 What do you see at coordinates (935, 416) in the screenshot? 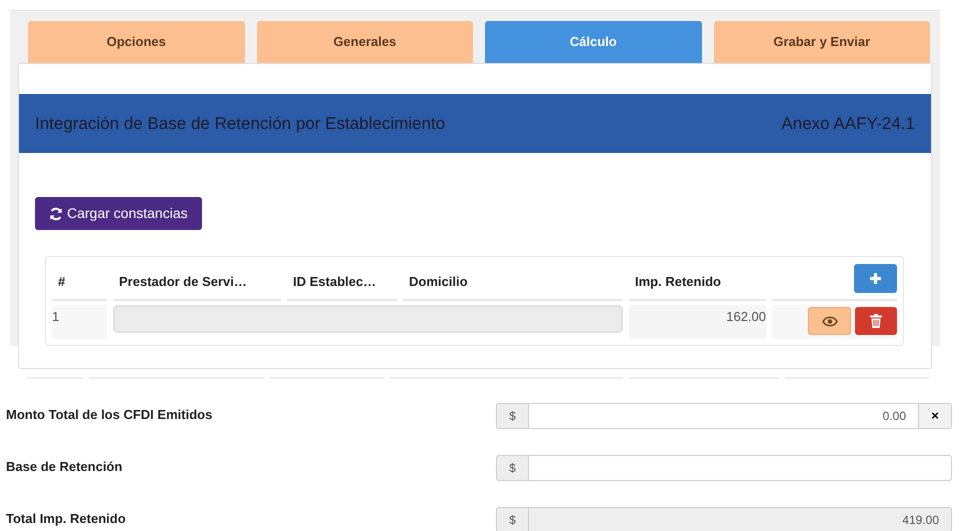
I see `clear-button: ×` at bounding box center [935, 416].